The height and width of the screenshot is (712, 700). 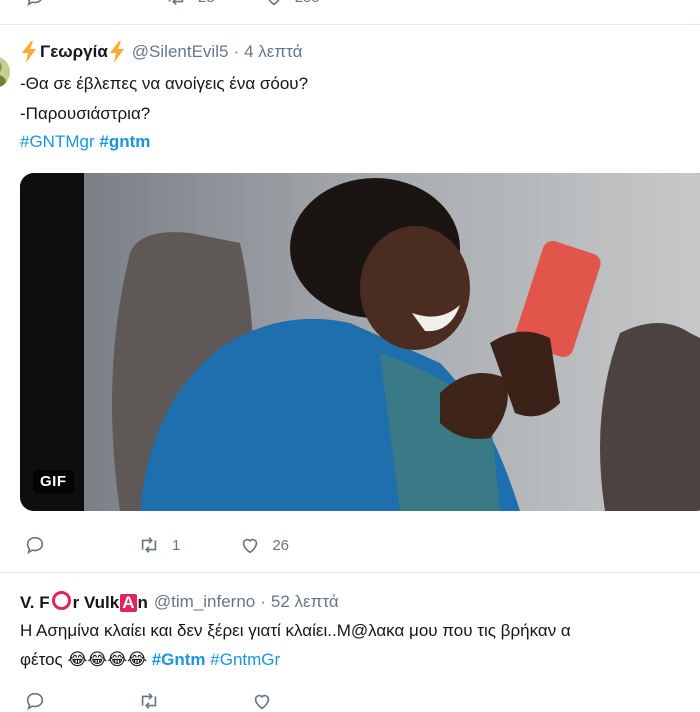 I want to click on user-handle: @tim_inferno, so click(x=204, y=602).